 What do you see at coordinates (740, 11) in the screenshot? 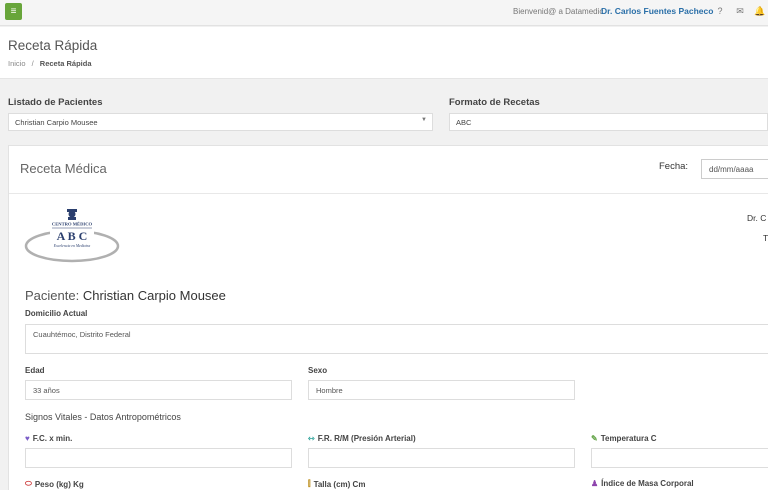
I see `mail-icon: ✉` at bounding box center [740, 11].